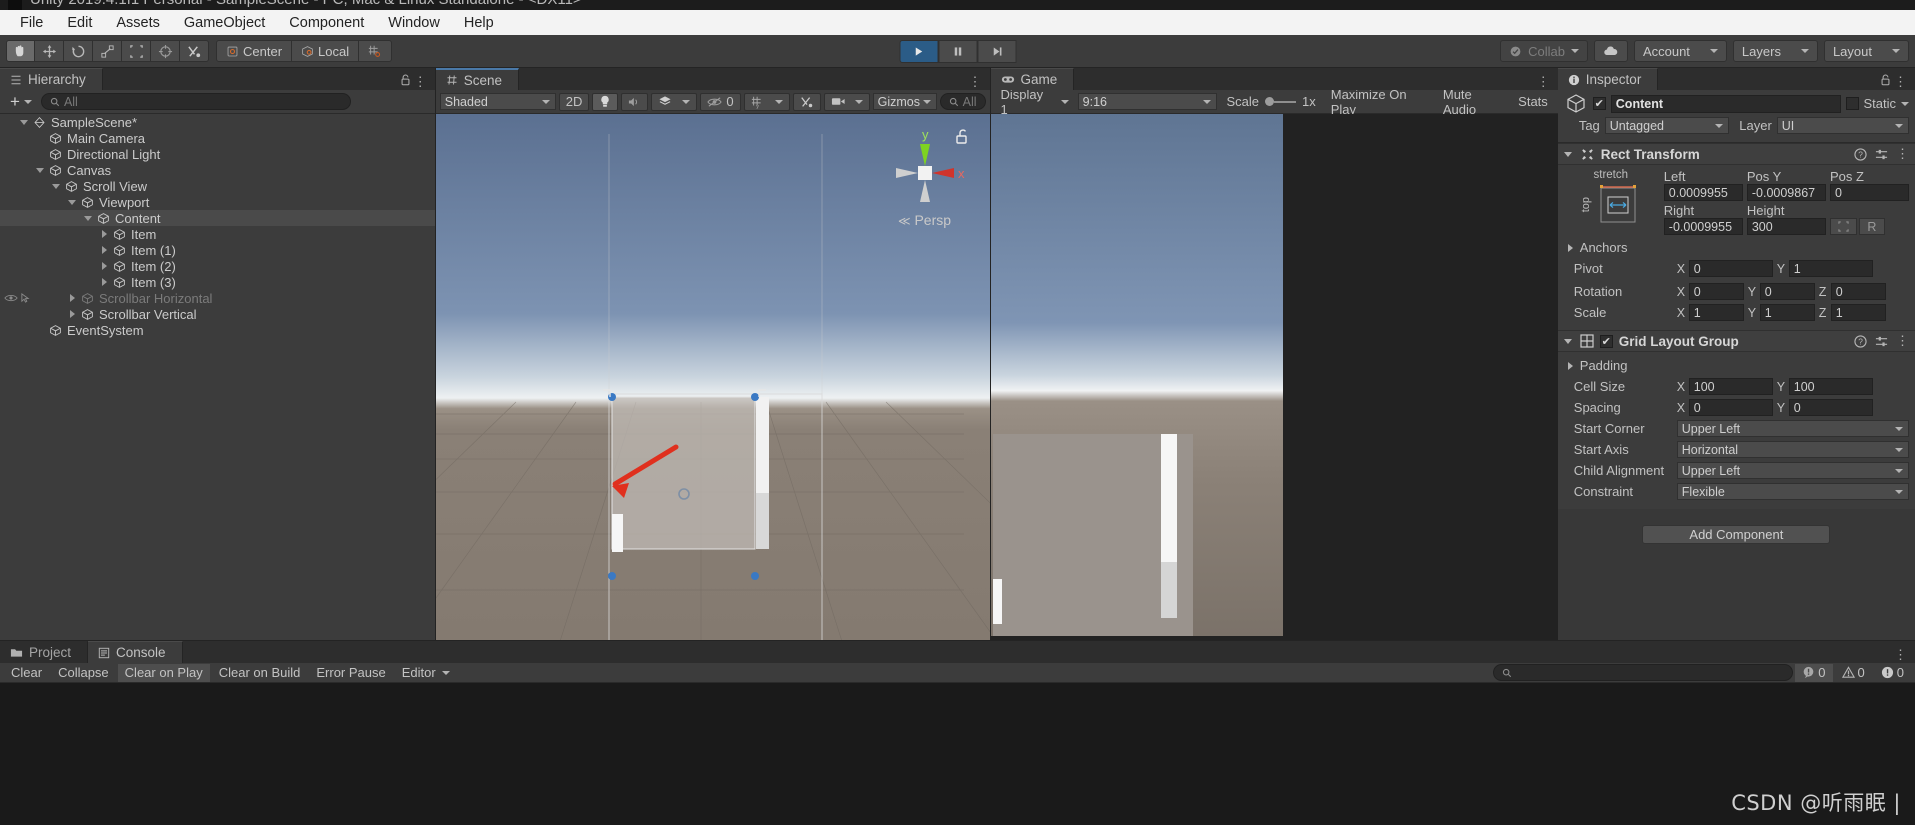 This screenshot has width=1915, height=825. I want to click on rotation-y-input: 0, so click(1787, 291).